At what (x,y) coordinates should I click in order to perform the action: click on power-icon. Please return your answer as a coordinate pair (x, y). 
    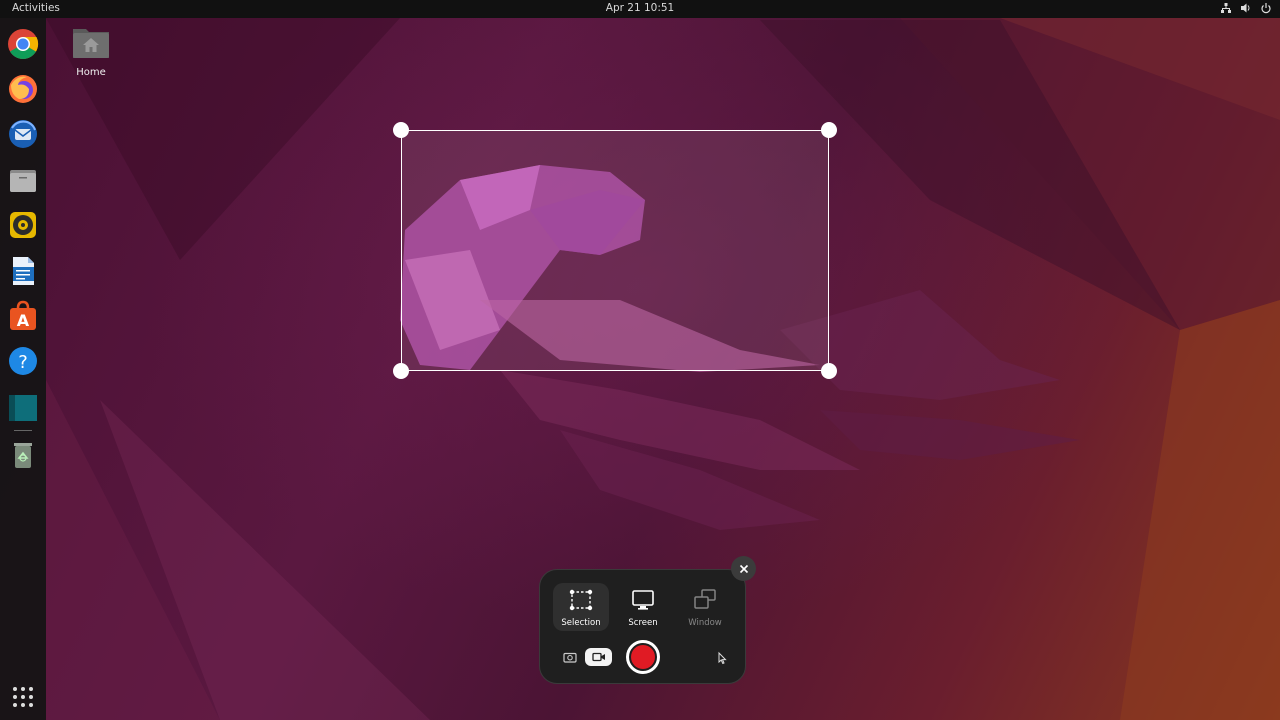
    Looking at the image, I should click on (1266, 8).